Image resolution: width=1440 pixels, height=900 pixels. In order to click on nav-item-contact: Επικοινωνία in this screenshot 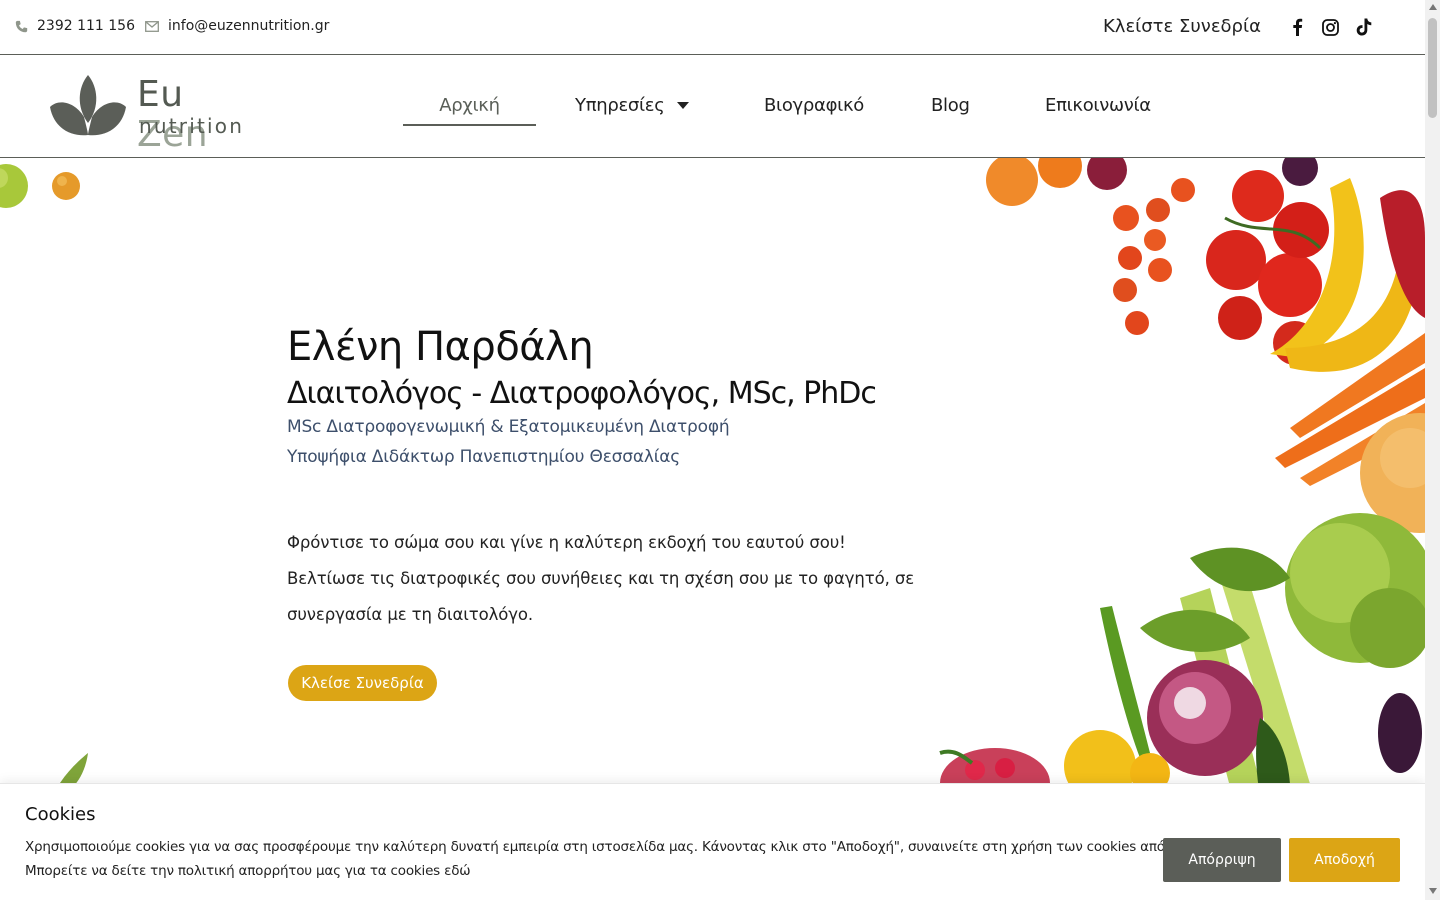, I will do `click(1098, 105)`.